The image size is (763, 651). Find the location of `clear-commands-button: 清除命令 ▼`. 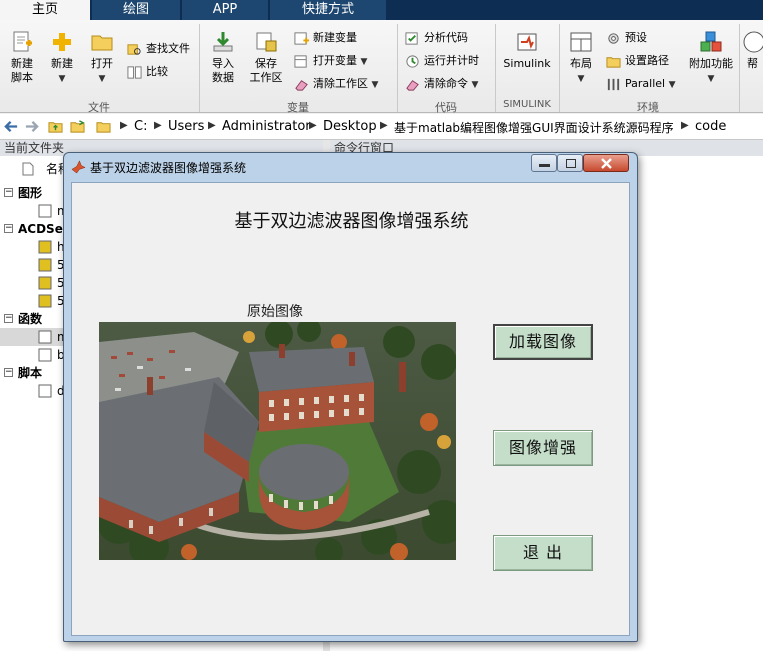

clear-commands-button: 清除命令 ▼ is located at coordinates (441, 84).